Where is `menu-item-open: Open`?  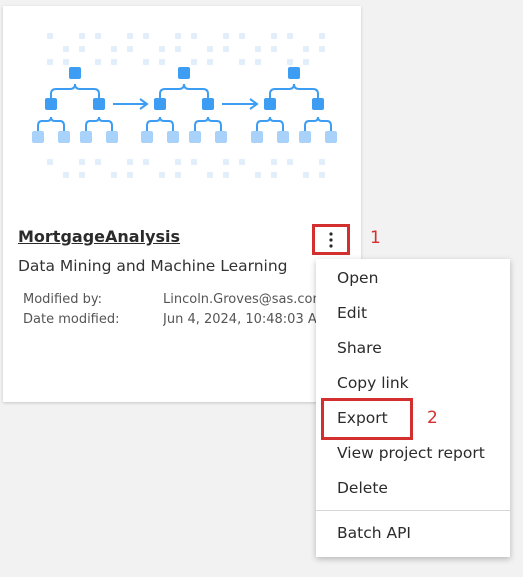 menu-item-open: Open is located at coordinates (357, 278).